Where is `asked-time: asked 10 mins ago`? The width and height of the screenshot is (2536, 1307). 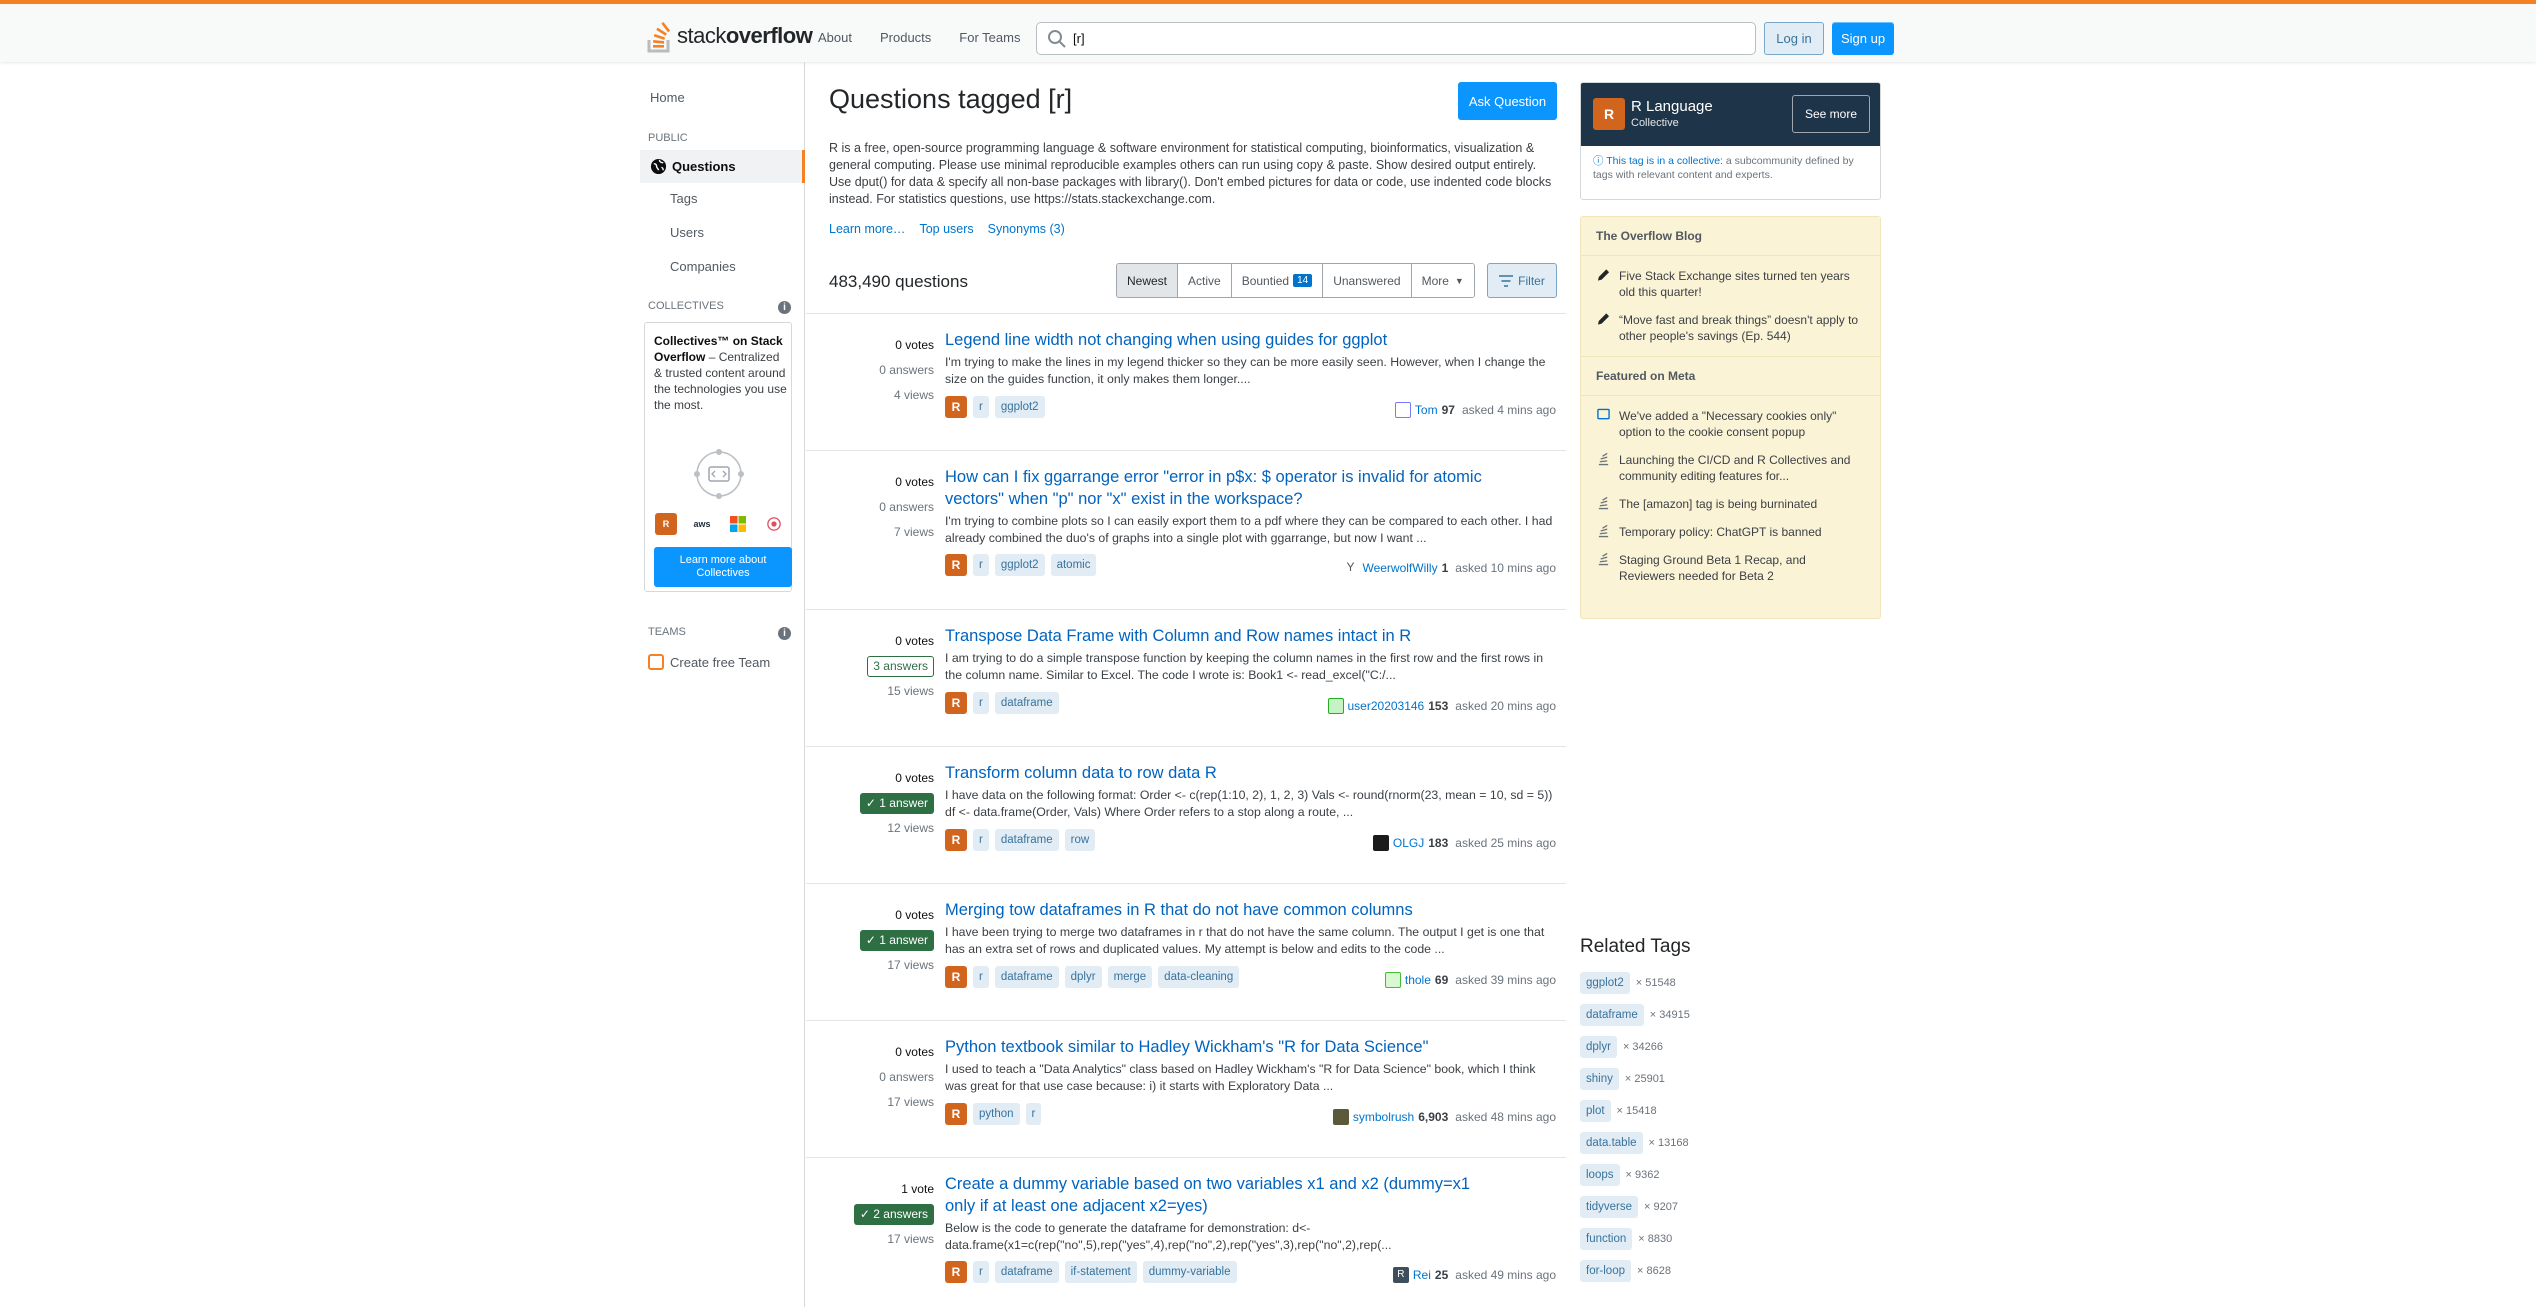
asked-time: asked 10 mins ago is located at coordinates (1505, 568).